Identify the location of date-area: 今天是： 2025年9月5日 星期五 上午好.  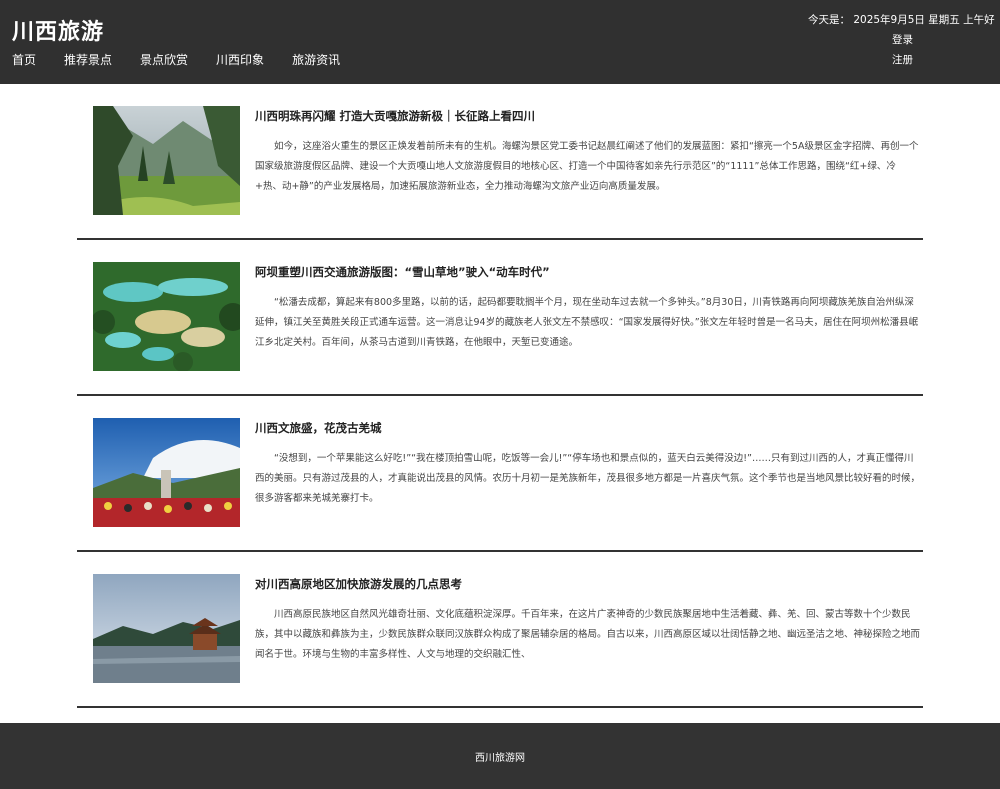
(901, 19).